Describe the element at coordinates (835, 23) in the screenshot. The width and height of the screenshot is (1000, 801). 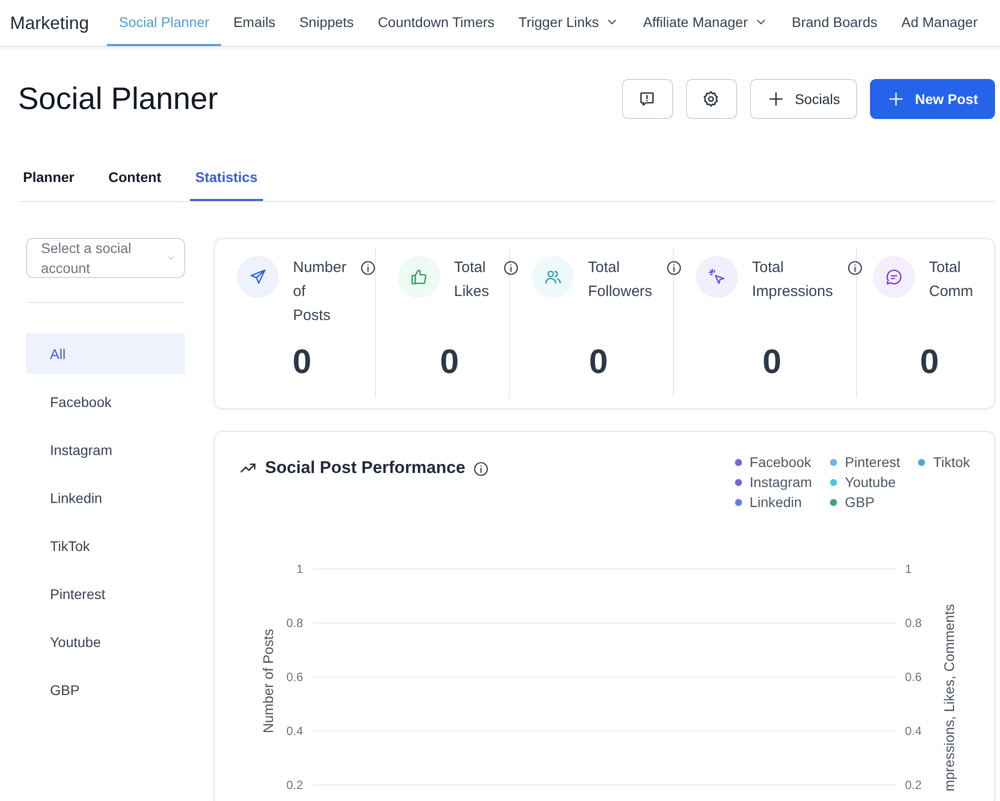
I see `nav-tab: Brand Boards` at that location.